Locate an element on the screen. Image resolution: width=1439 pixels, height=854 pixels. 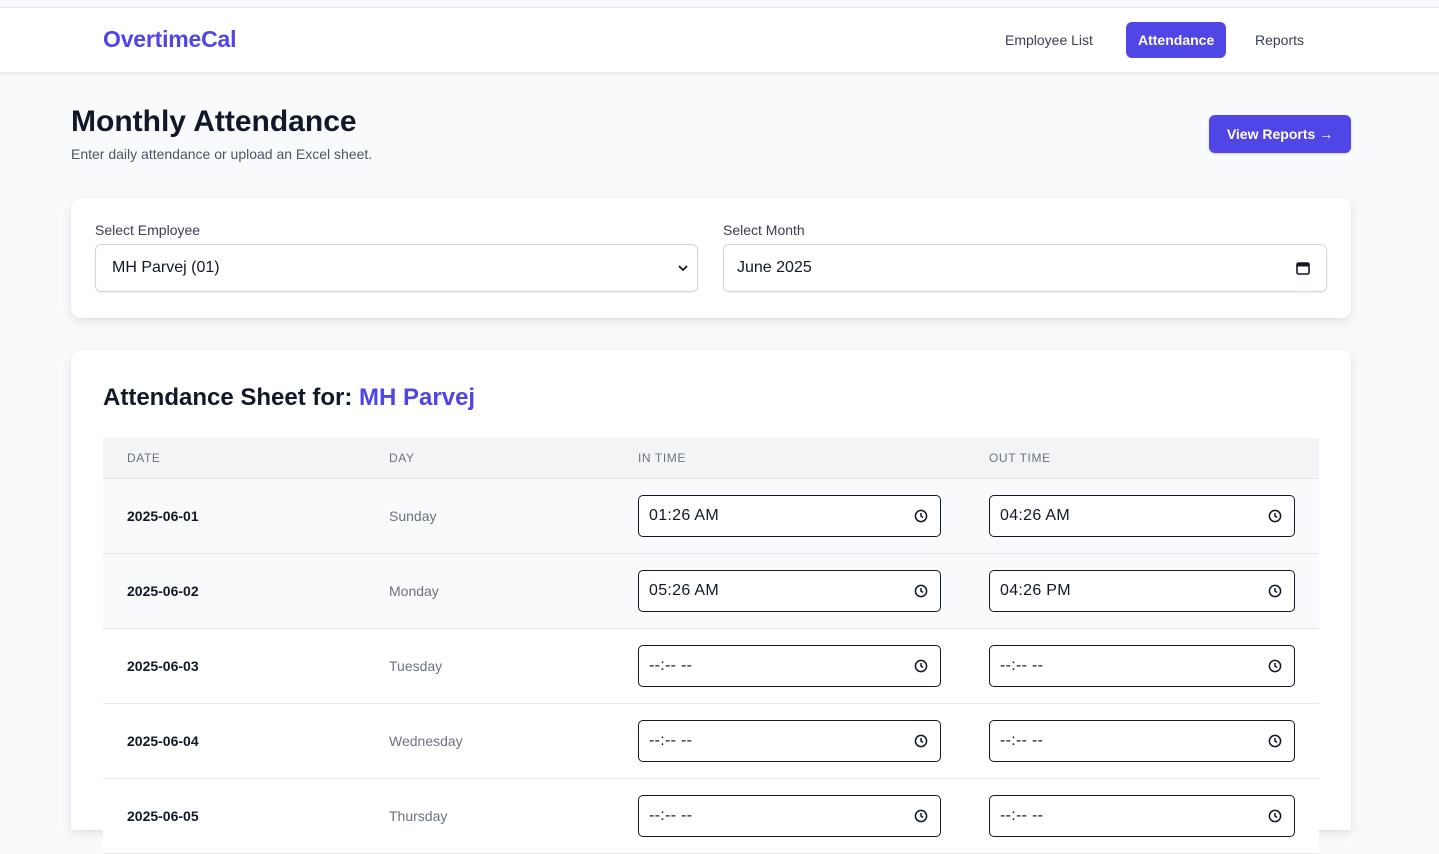
out-time-input: 04:26 AM is located at coordinates (1142, 516).